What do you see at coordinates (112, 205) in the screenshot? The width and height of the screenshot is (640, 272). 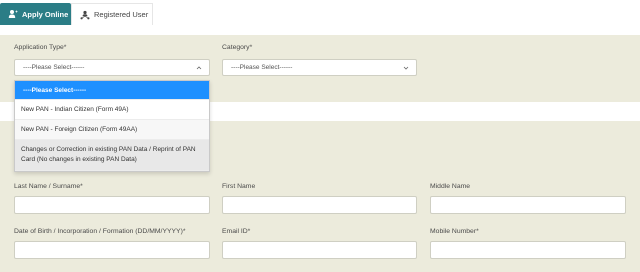 I see `last-name-input` at bounding box center [112, 205].